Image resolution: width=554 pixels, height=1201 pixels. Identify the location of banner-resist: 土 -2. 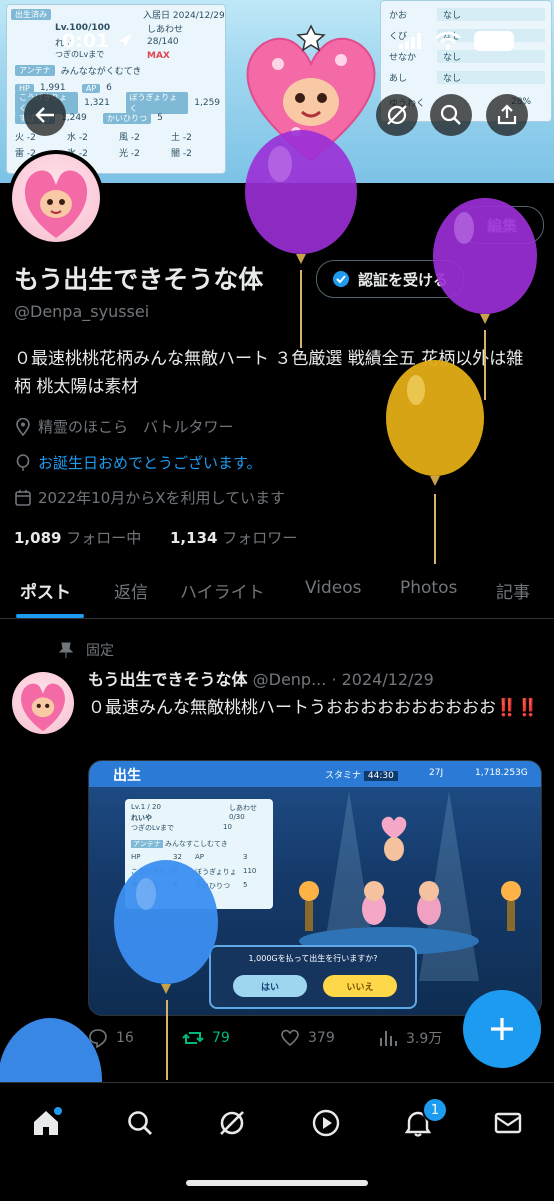
(181, 137).